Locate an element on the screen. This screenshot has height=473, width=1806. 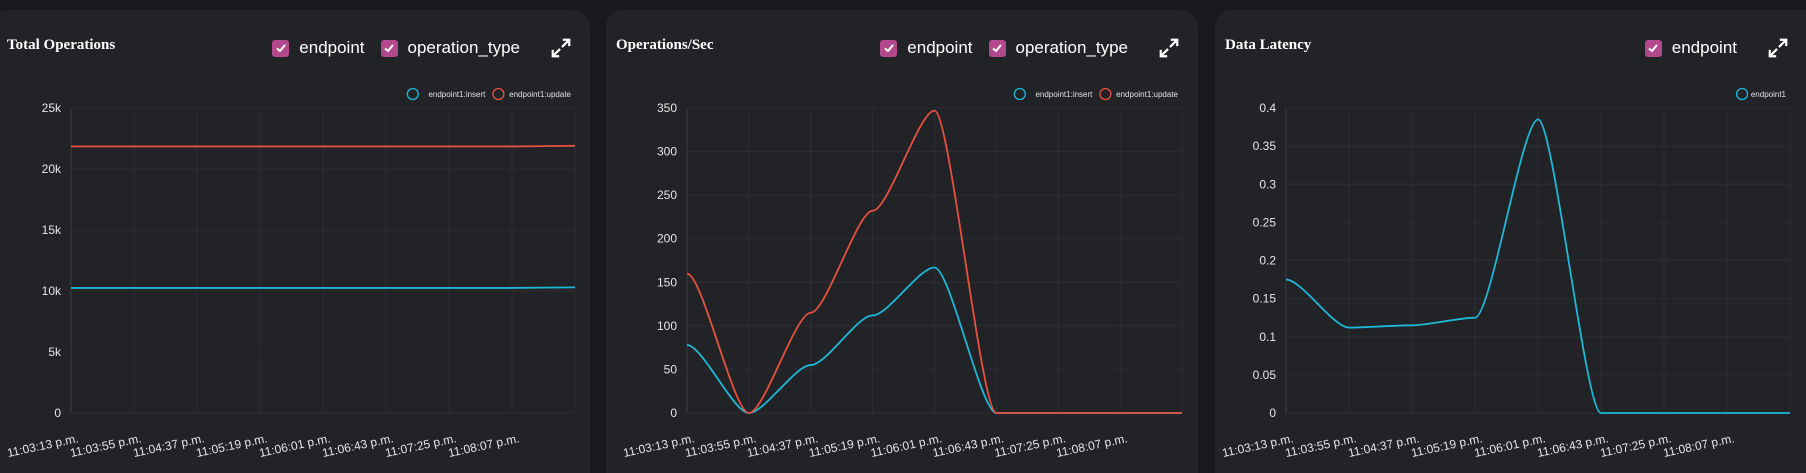
y-tick-label: 150 is located at coordinates (667, 282).